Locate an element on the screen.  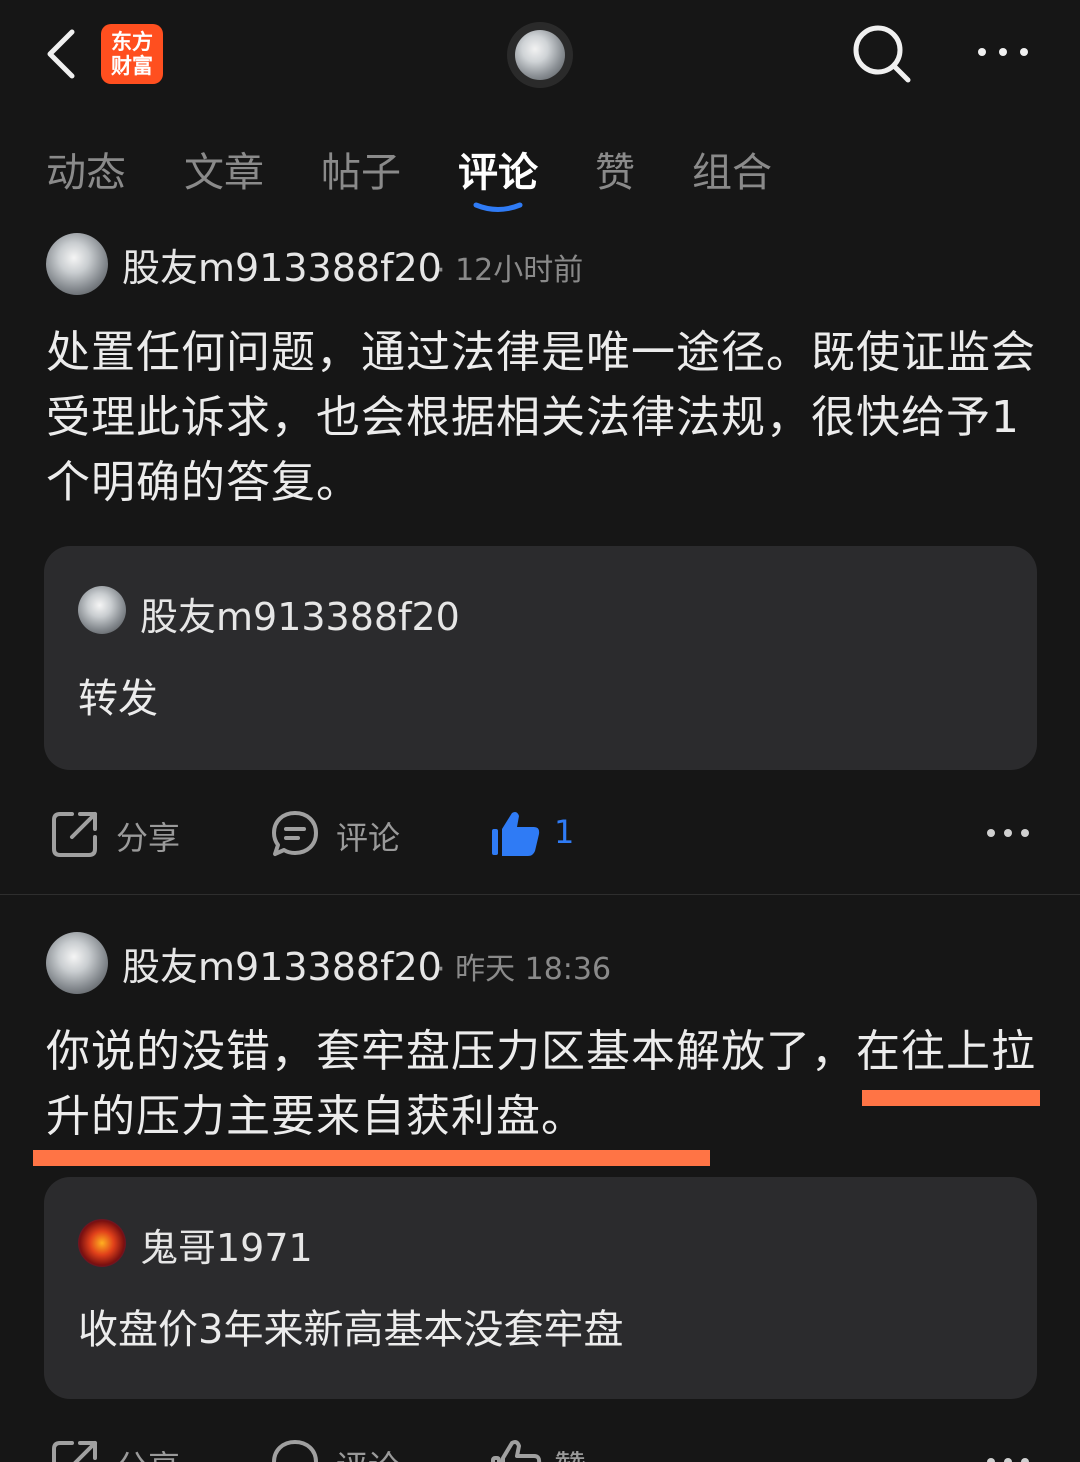
top-bar: 东方 财富 is located at coordinates (540, 55).